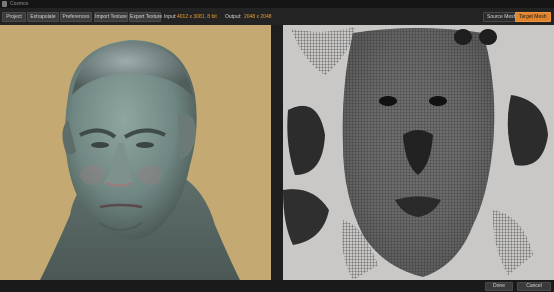 This screenshot has width=554, height=292. What do you see at coordinates (534, 286) in the screenshot?
I see `cancel-button: Cancel` at bounding box center [534, 286].